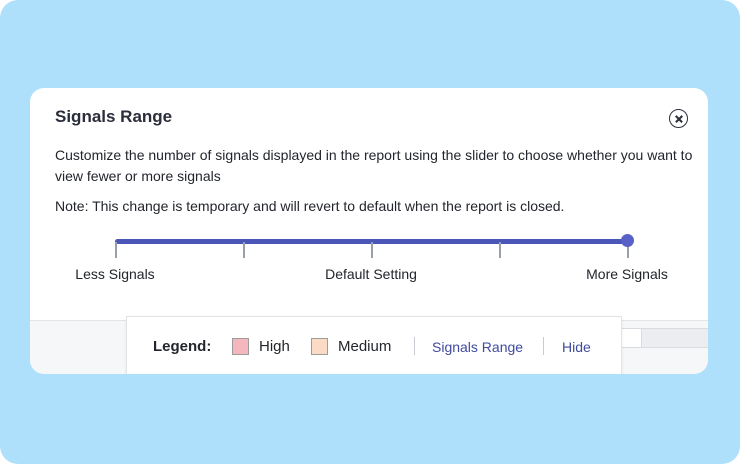 Image resolution: width=740 pixels, height=464 pixels. Describe the element at coordinates (319, 346) in the screenshot. I see `legend-swatch-medium` at that location.